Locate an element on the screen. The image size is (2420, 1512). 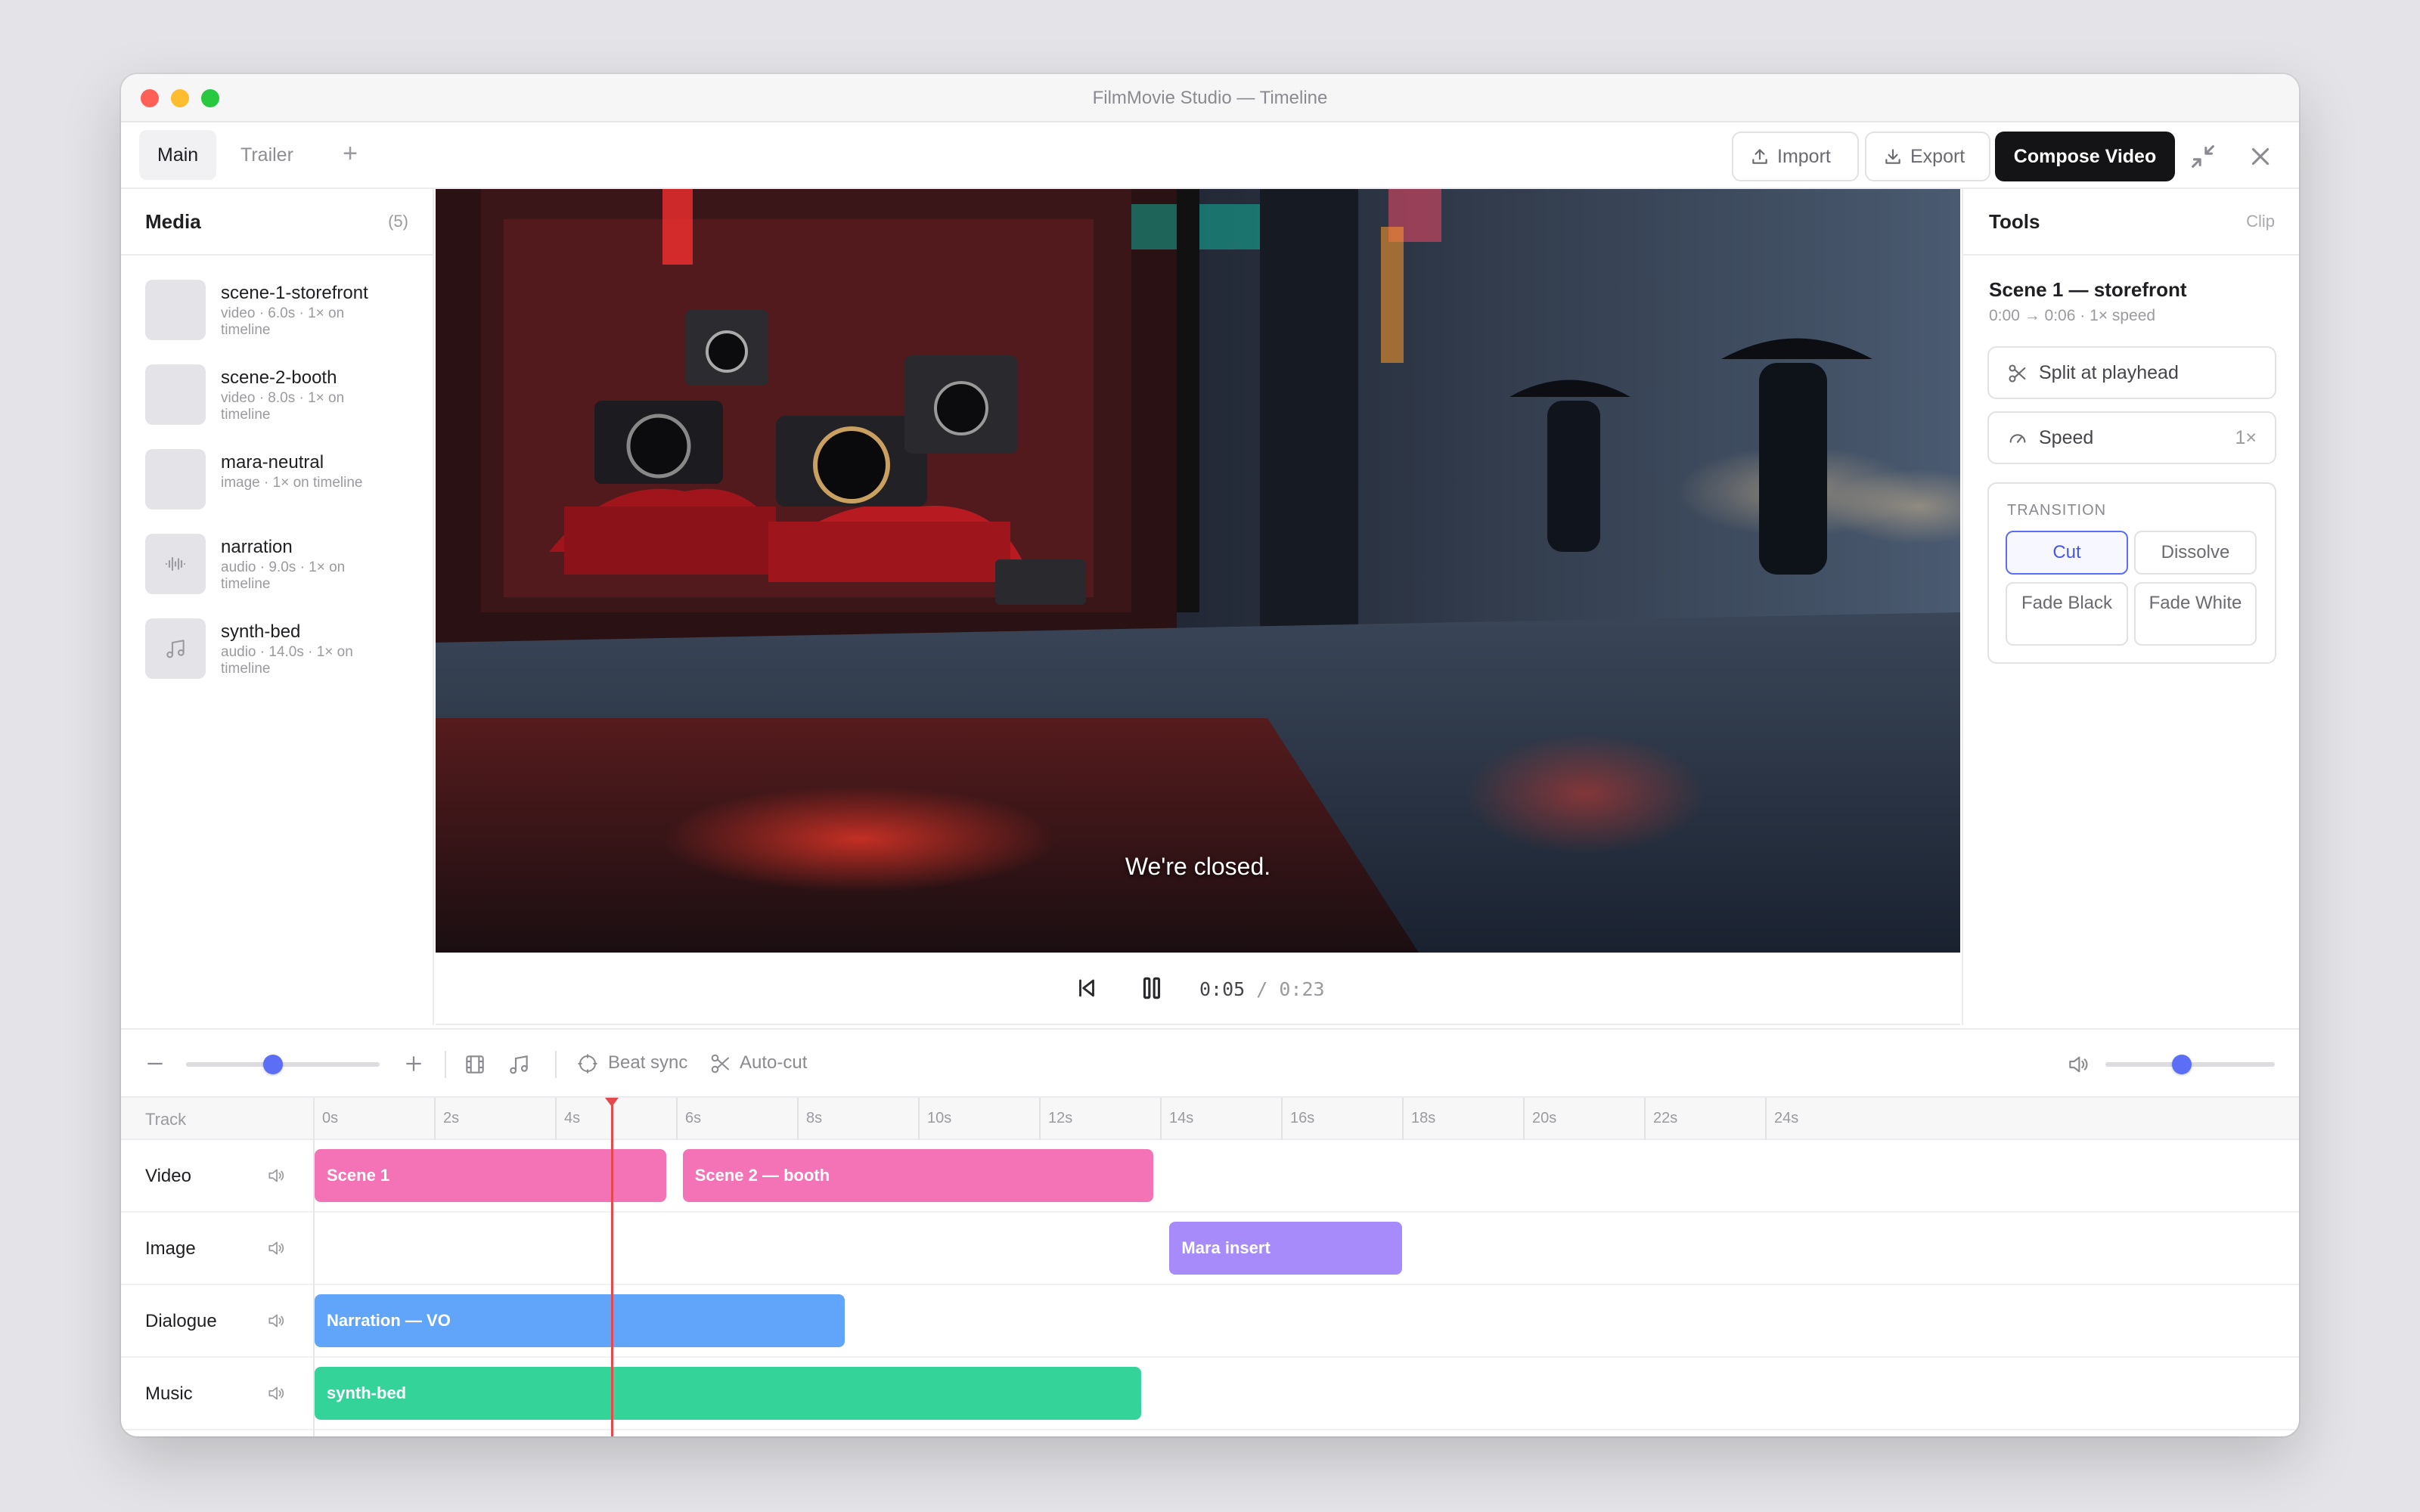
import-label: Import is located at coordinates (1804, 156).